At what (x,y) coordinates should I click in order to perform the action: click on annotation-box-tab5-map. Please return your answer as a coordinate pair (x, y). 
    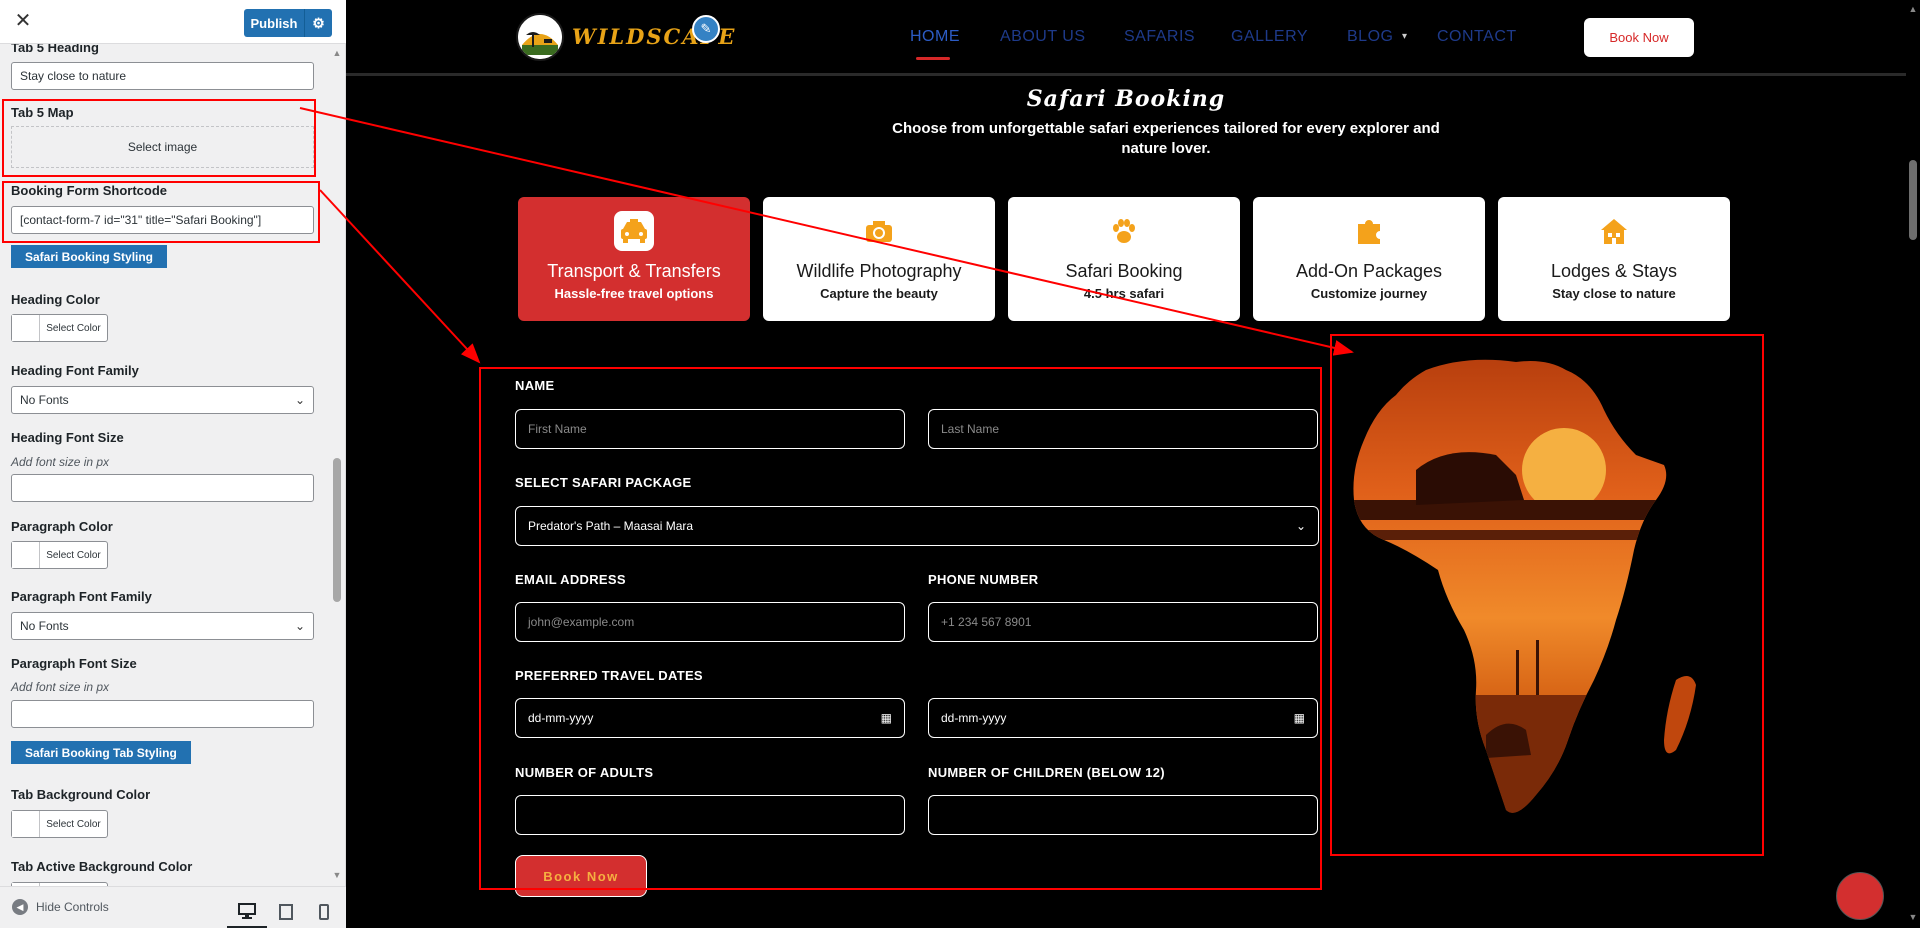
    Looking at the image, I should click on (159, 138).